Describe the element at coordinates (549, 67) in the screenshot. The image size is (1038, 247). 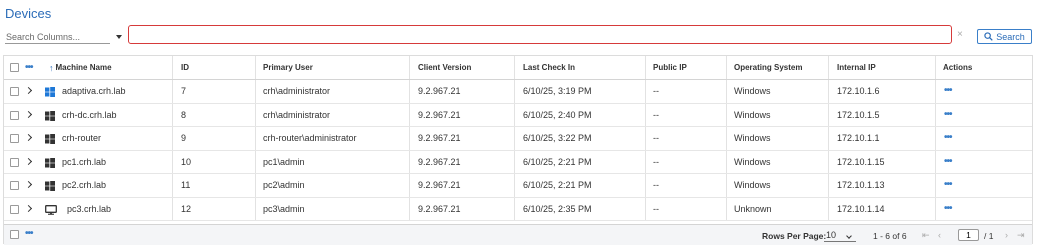
I see `column-header-last-check-in: Last Check In` at that location.